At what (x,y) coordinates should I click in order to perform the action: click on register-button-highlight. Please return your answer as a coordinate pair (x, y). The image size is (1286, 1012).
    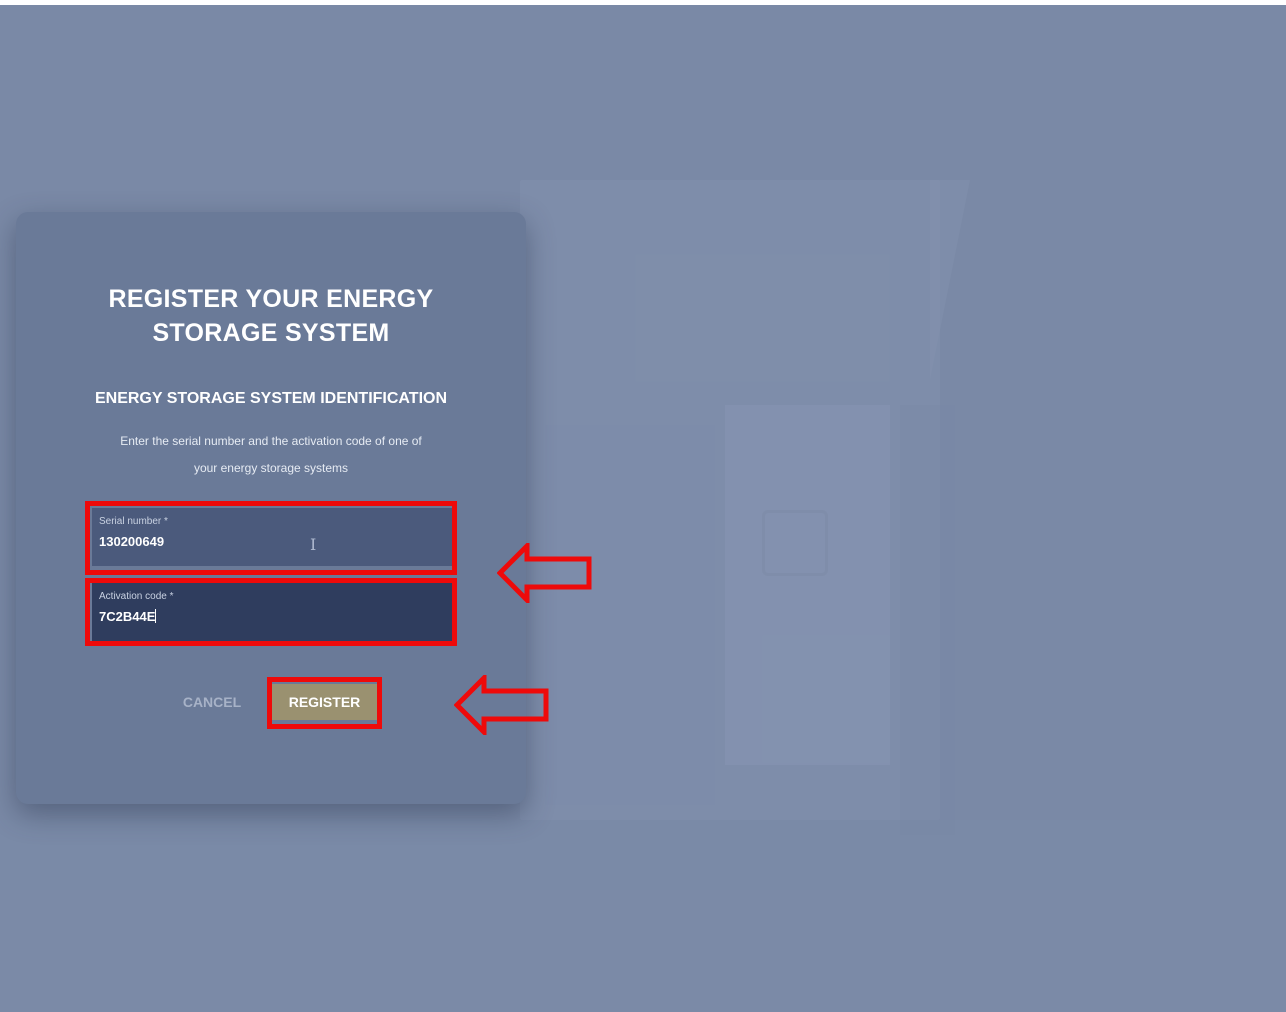
    Looking at the image, I should click on (324, 703).